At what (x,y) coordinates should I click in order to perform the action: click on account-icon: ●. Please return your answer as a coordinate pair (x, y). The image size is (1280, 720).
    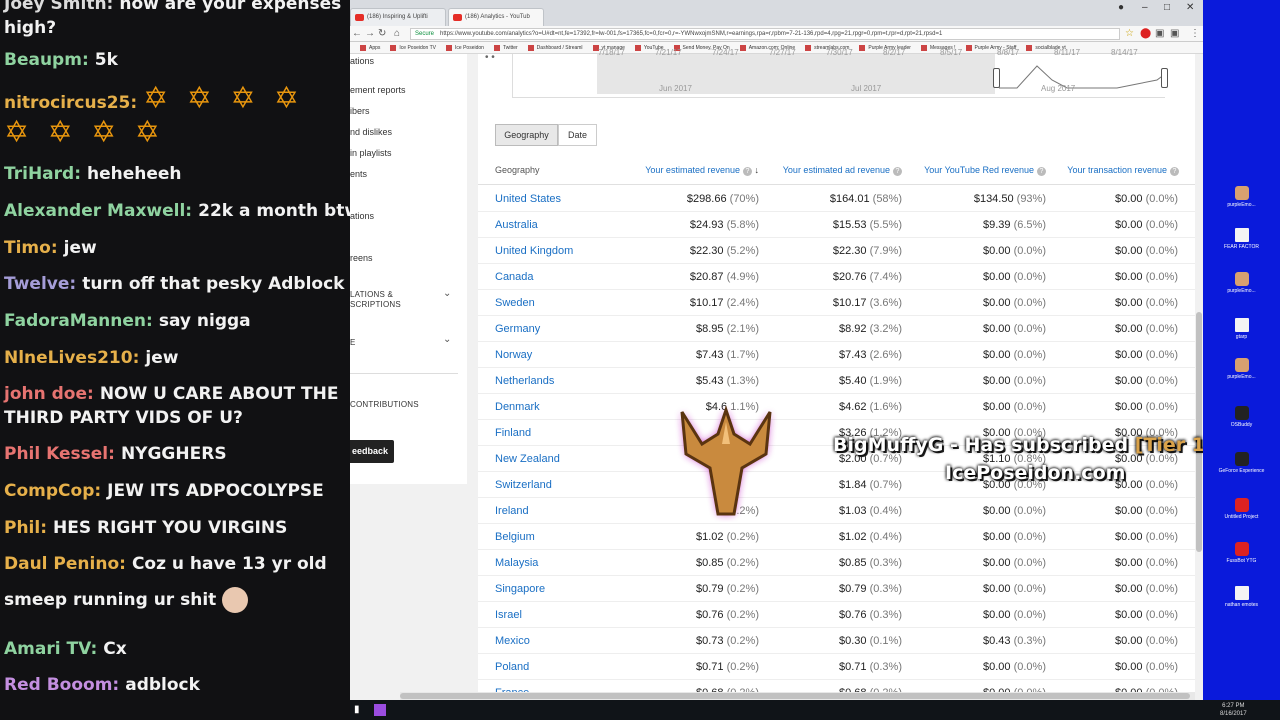
    Looking at the image, I should click on (1121, 7).